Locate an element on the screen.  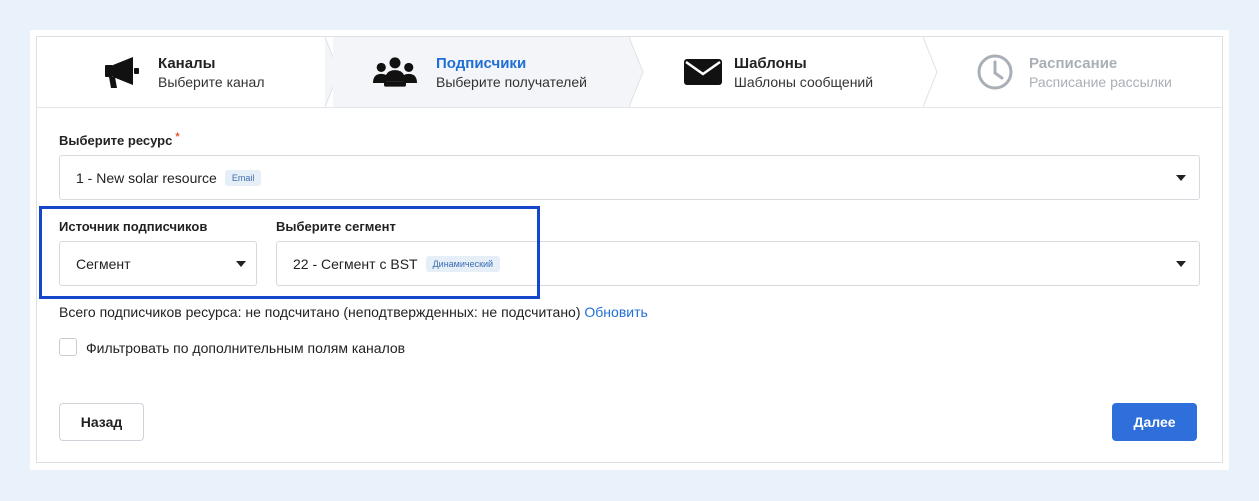
resource-value-text: 1 - New solar resource is located at coordinates (146, 178).